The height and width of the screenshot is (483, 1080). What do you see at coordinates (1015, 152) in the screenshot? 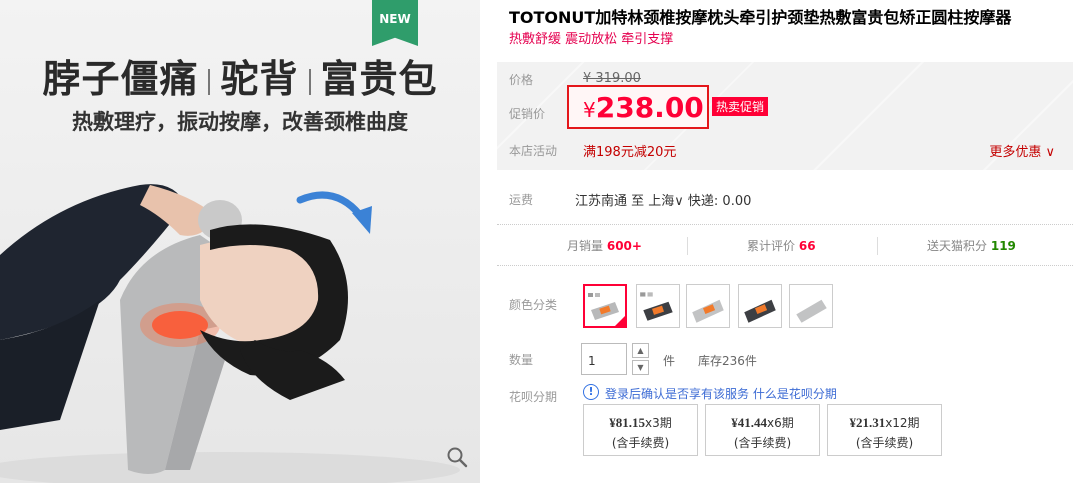
I see `more-promotions-label: 更多优惠` at bounding box center [1015, 152].